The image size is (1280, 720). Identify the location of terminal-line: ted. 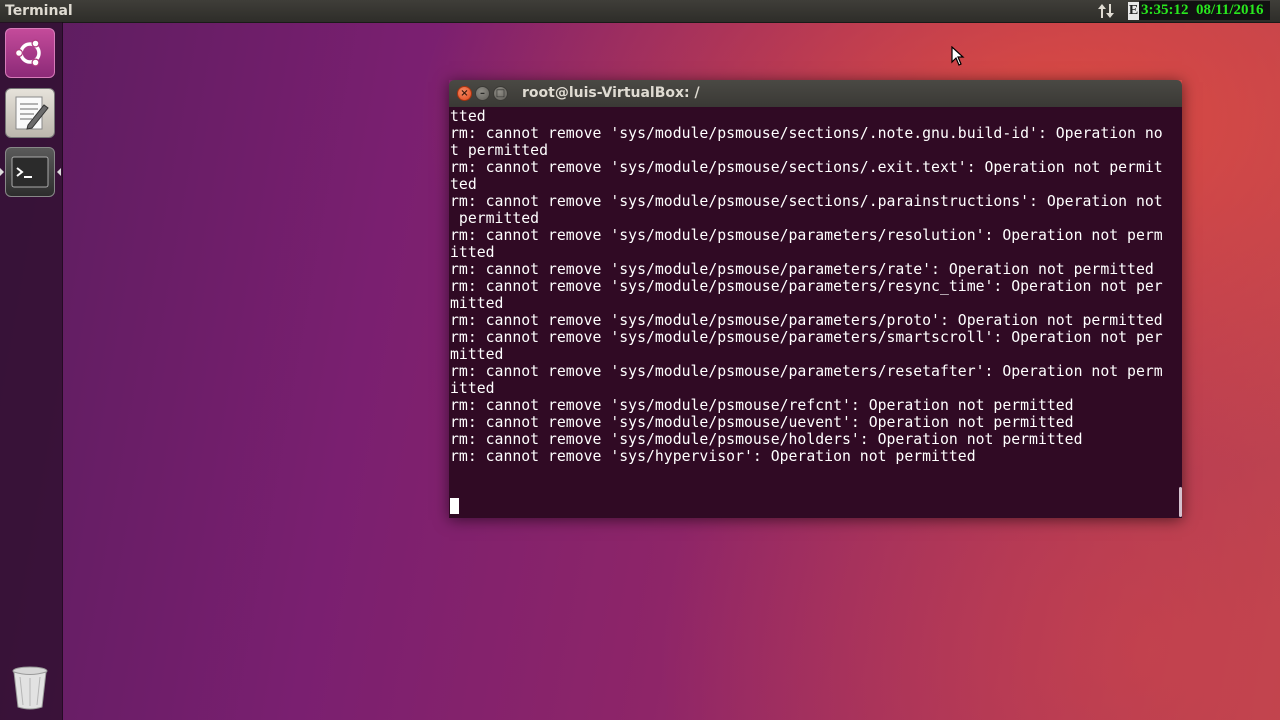
(463, 184).